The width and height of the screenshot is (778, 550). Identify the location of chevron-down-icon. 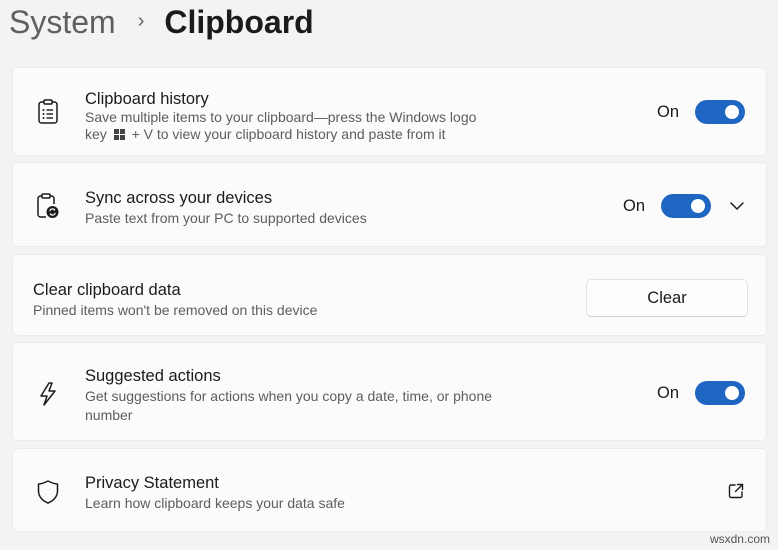
(737, 206).